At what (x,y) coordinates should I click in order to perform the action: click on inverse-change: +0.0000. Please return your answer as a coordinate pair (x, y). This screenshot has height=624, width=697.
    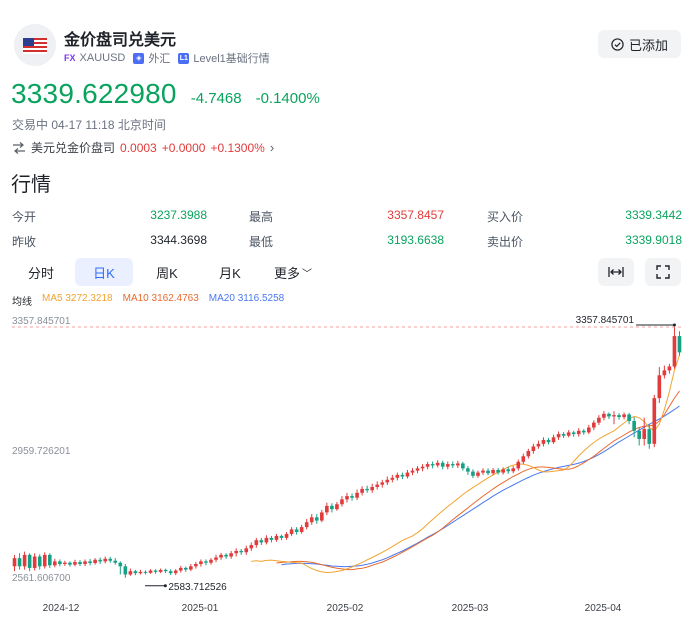
    Looking at the image, I should click on (183, 147).